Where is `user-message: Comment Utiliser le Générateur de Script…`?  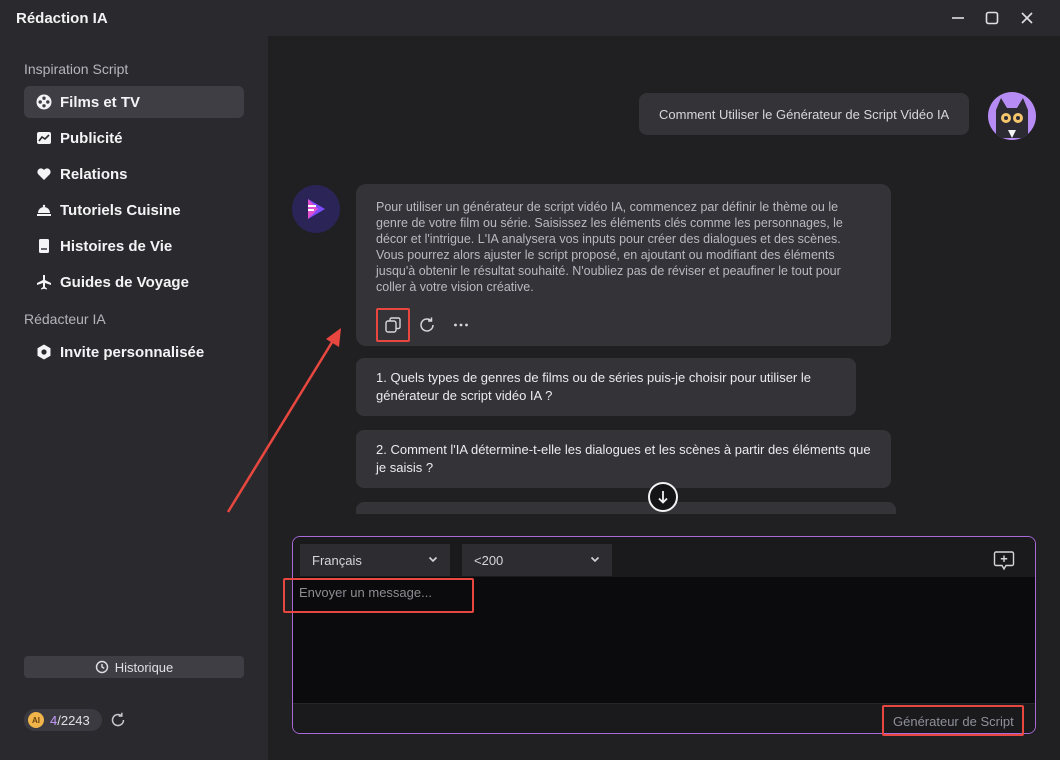
user-message: Comment Utiliser le Générateur de Script… is located at coordinates (804, 114).